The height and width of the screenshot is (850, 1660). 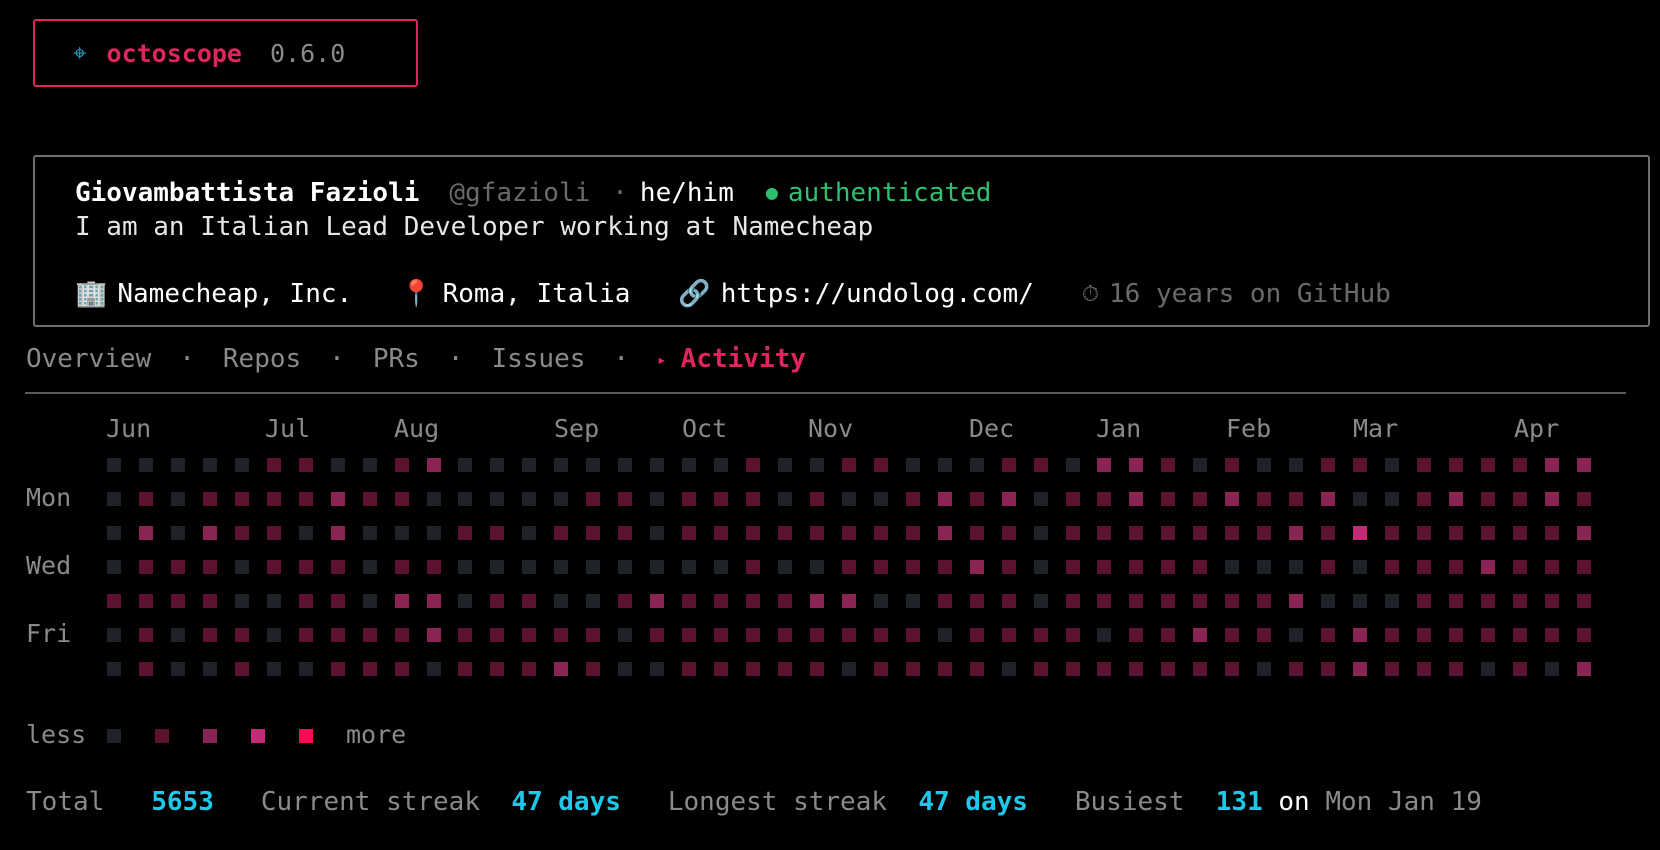 I want to click on app-version: 0.6.0, so click(x=307, y=53).